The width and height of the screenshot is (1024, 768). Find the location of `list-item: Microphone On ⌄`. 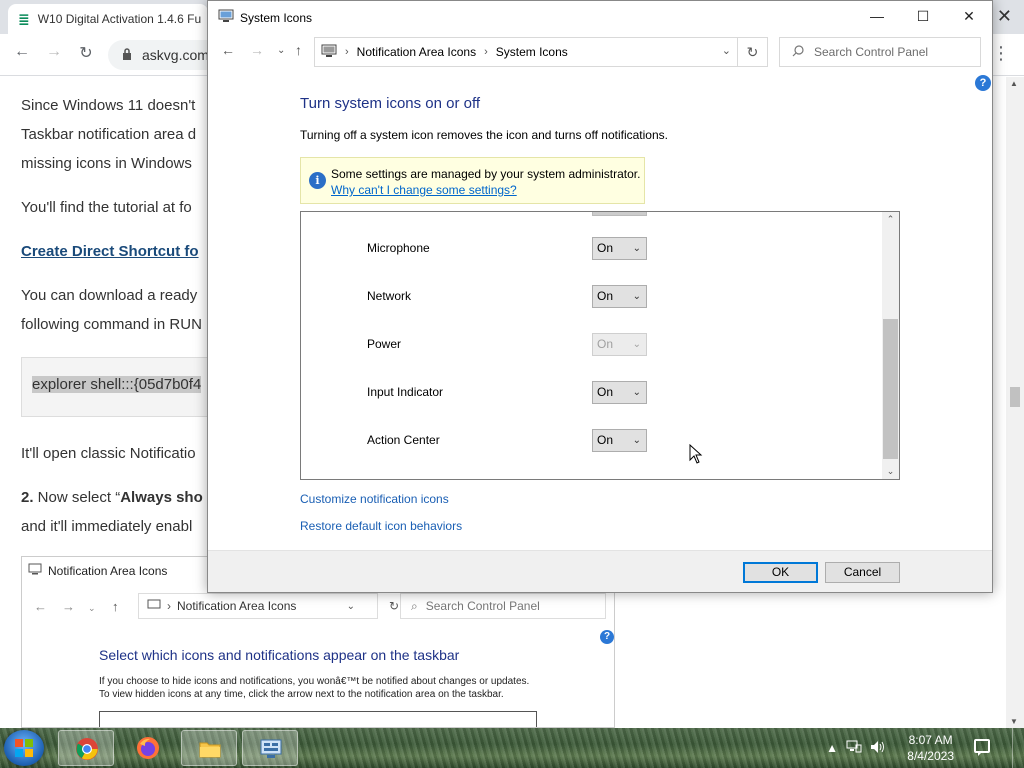

list-item: Microphone On ⌄ is located at coordinates (591, 263).